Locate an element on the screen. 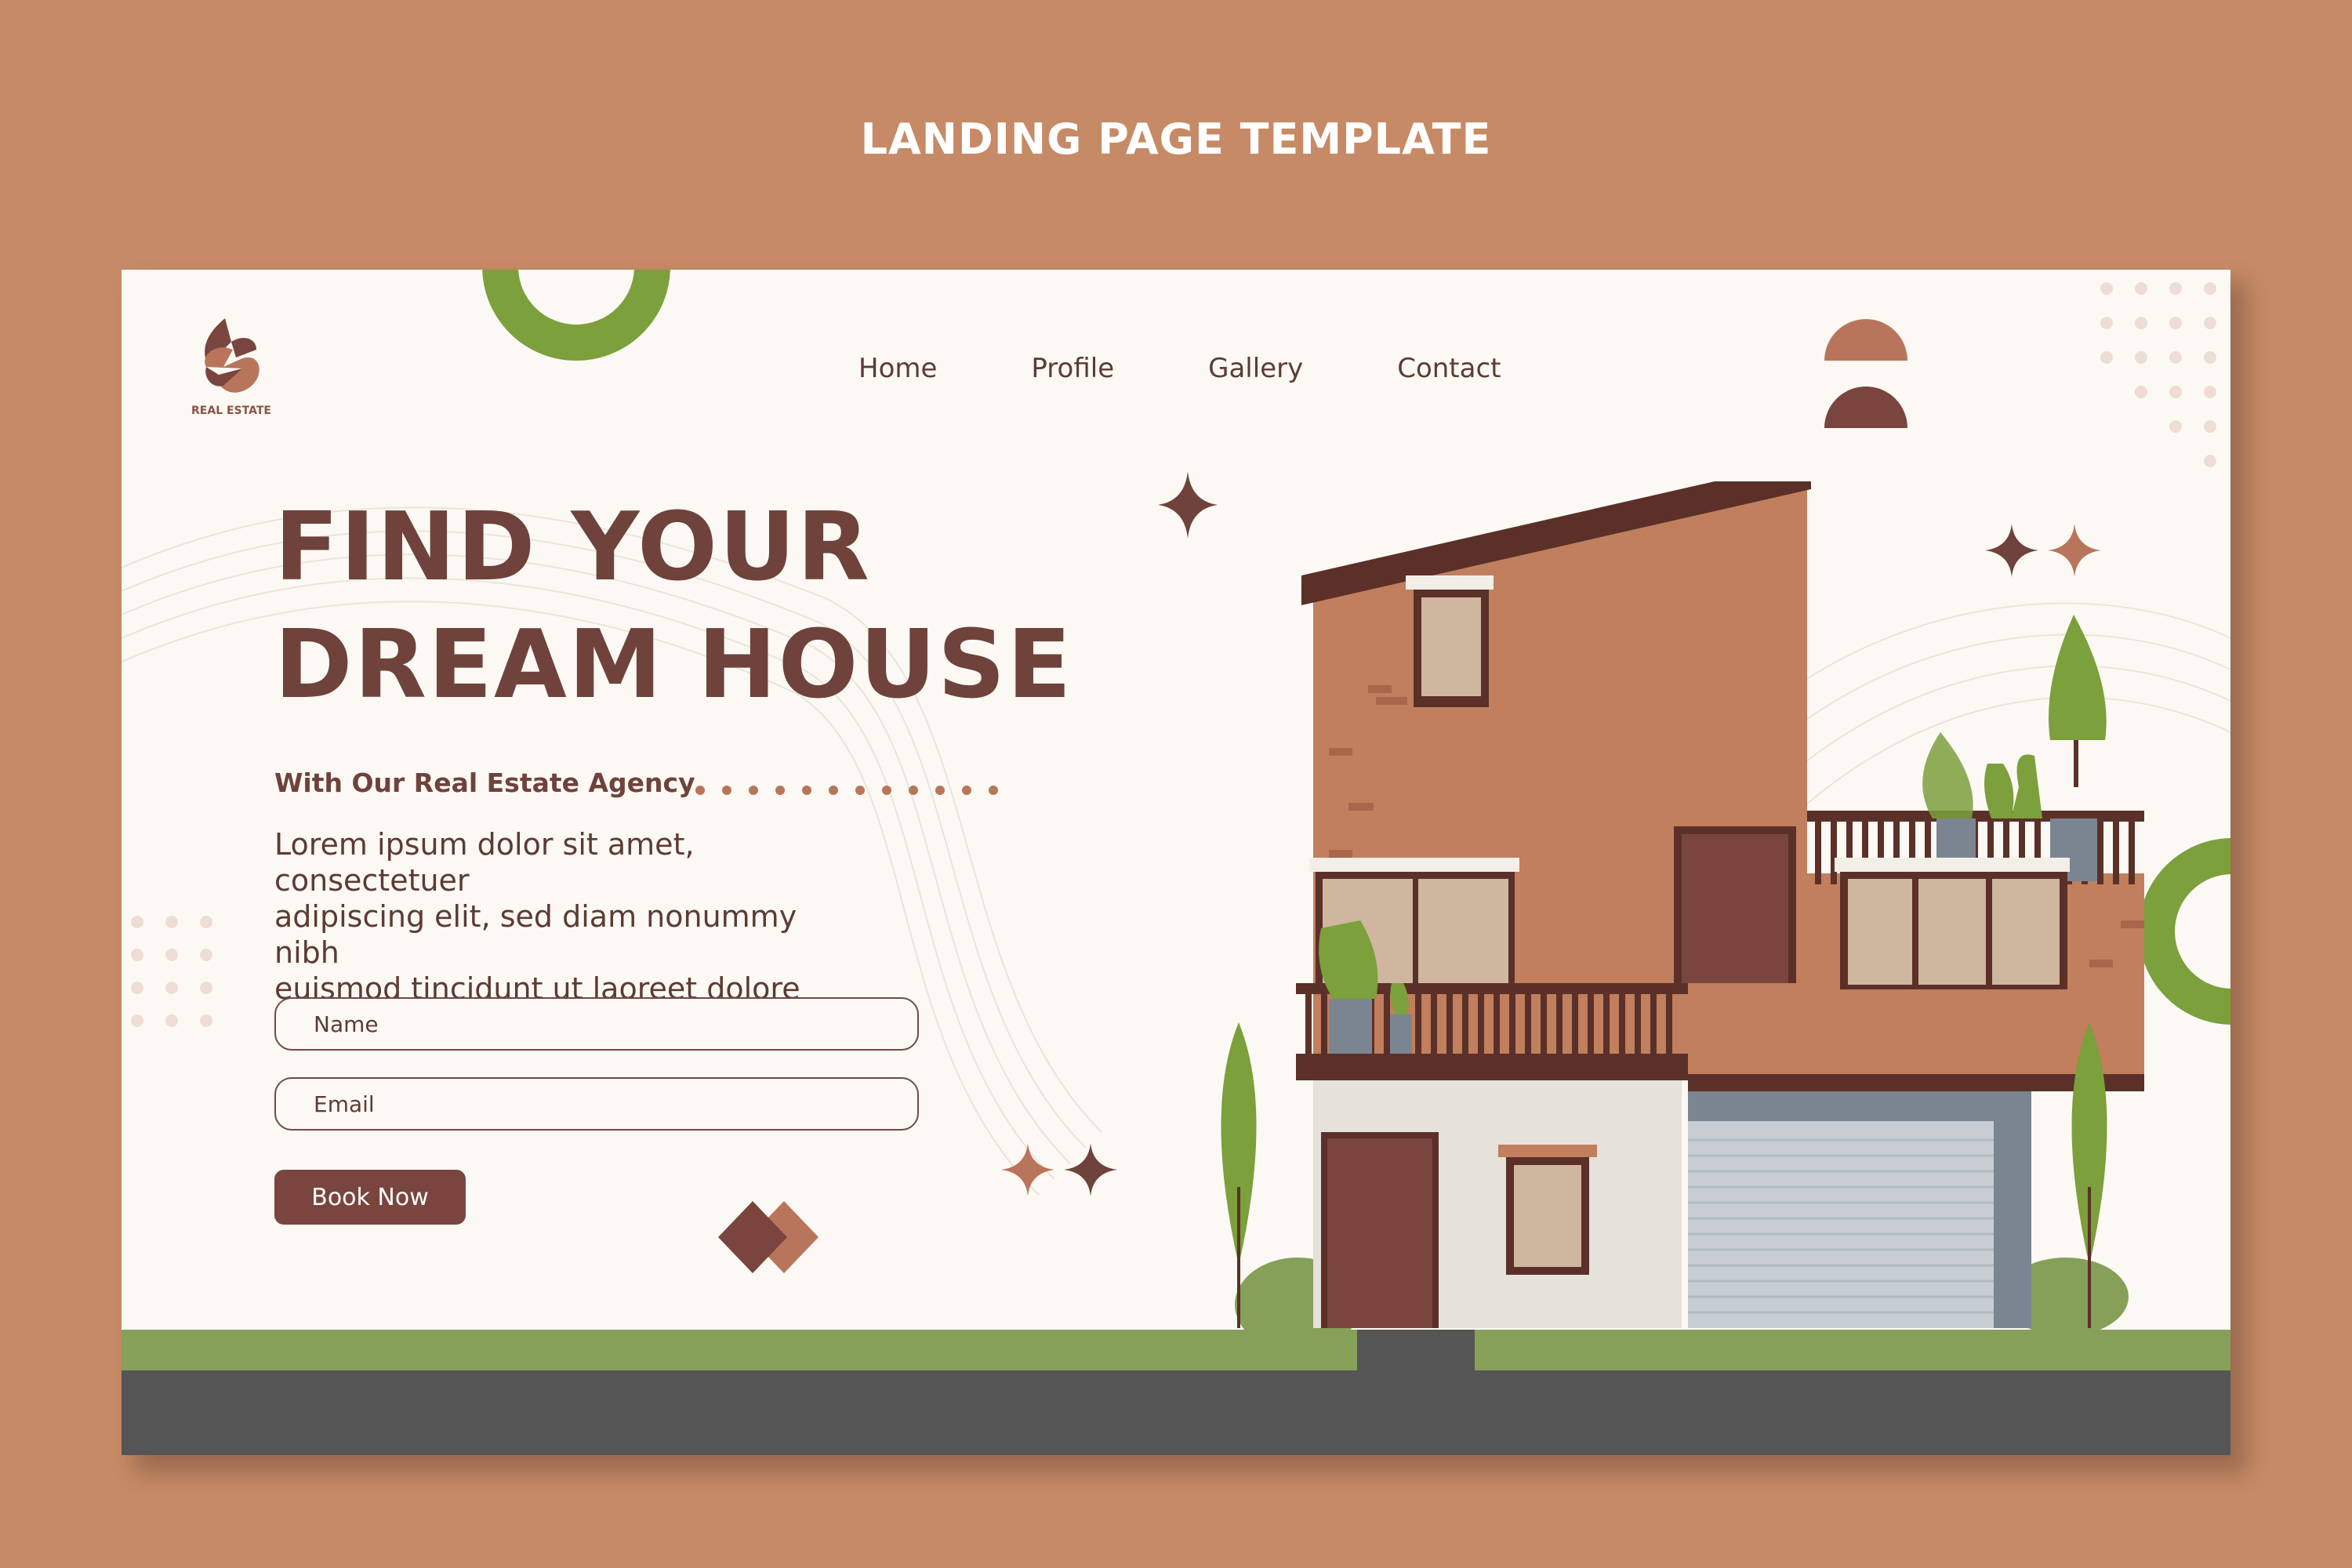 Image resolution: width=2352 pixels, height=1568 pixels. green-ring-right is located at coordinates (2184, 931).